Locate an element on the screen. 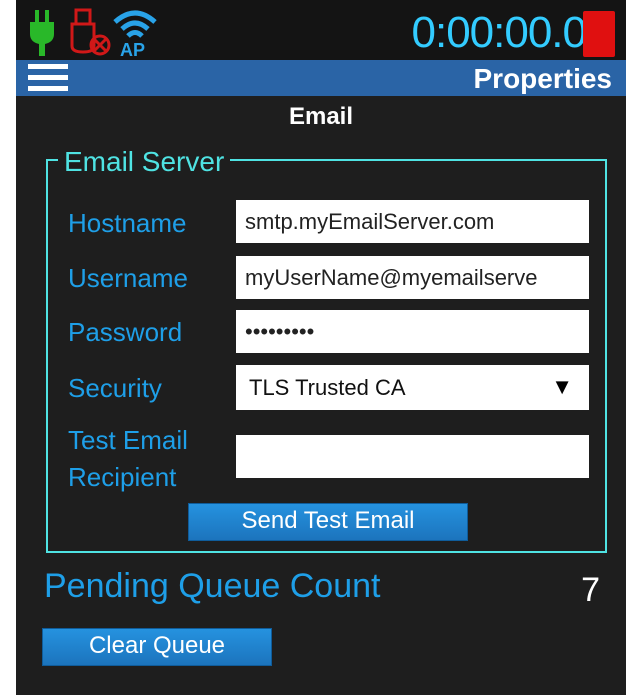 The width and height of the screenshot is (642, 695). test-recipient-input is located at coordinates (412, 456).